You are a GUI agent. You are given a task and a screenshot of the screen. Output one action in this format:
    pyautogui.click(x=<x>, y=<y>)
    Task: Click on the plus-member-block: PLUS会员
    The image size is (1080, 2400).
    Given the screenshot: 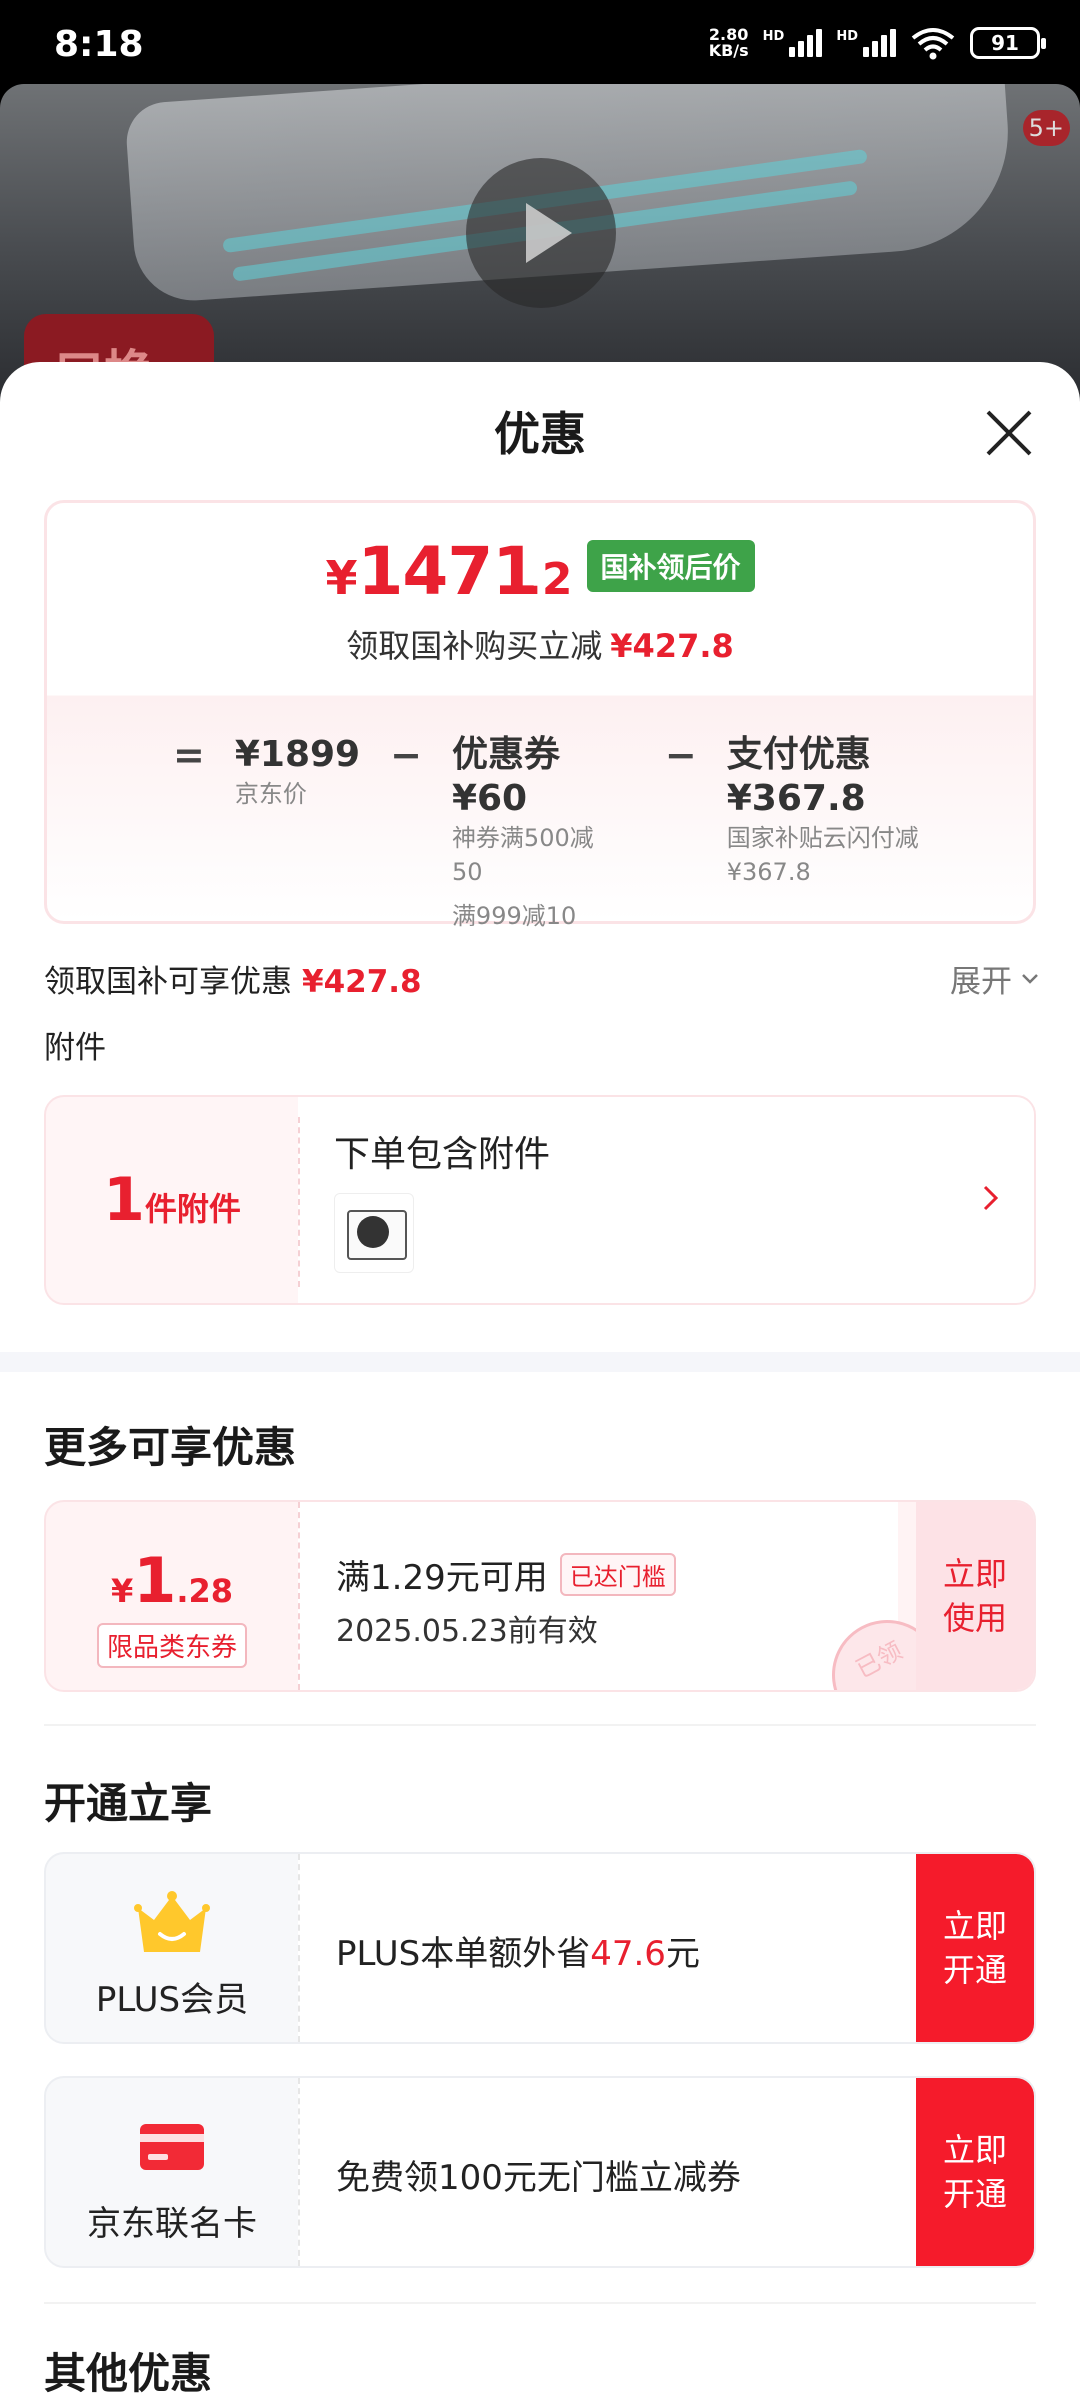 What is the action you would take?
    pyautogui.click(x=172, y=1948)
    